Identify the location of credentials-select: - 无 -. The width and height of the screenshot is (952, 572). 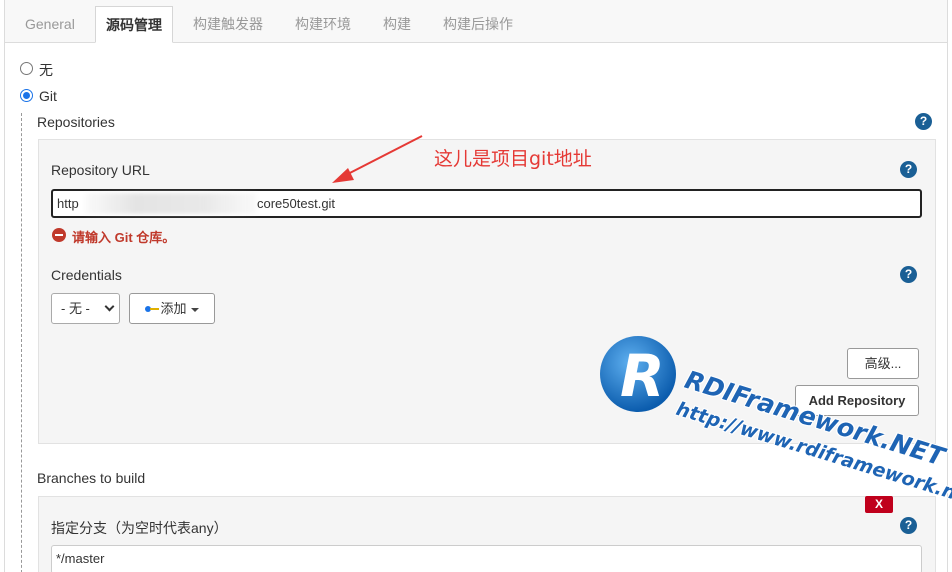
(85, 308).